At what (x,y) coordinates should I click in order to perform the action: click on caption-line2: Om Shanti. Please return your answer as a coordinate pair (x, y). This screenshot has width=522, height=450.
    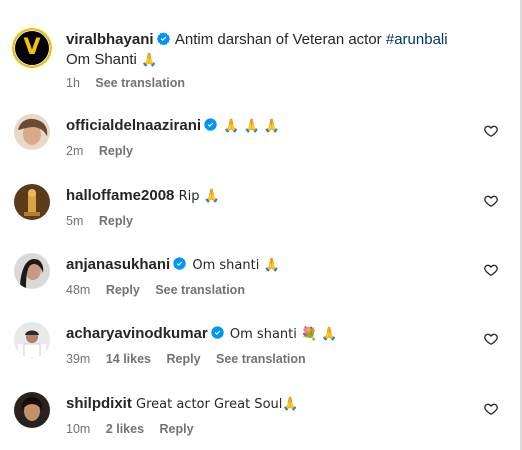
    Looking at the image, I should click on (101, 59).